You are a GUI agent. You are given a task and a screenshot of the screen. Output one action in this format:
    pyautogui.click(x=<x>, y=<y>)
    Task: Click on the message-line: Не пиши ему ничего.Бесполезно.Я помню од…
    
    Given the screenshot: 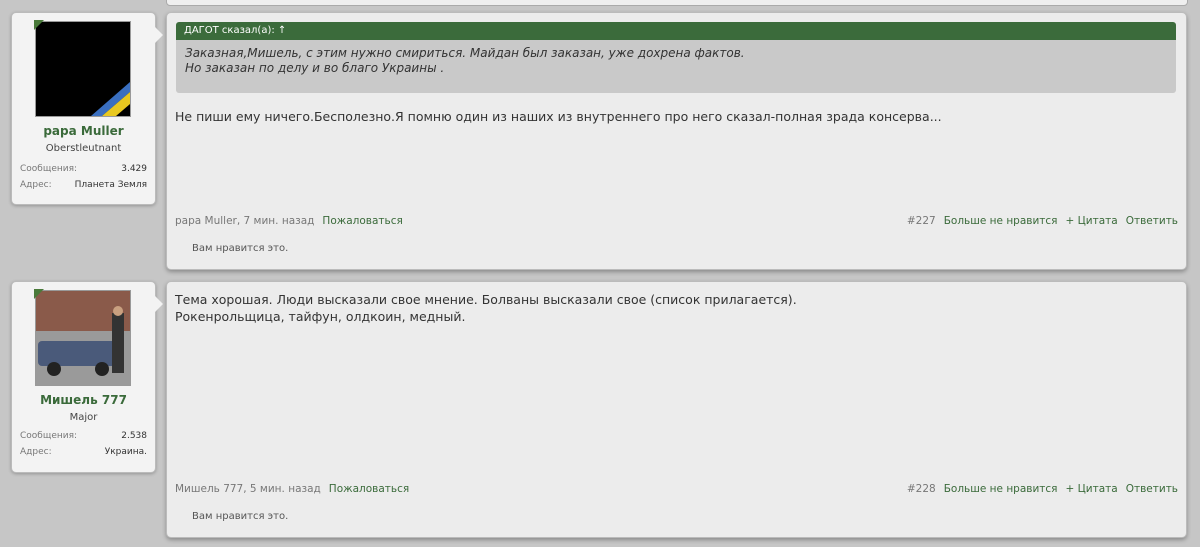 What is the action you would take?
    pyautogui.click(x=558, y=116)
    